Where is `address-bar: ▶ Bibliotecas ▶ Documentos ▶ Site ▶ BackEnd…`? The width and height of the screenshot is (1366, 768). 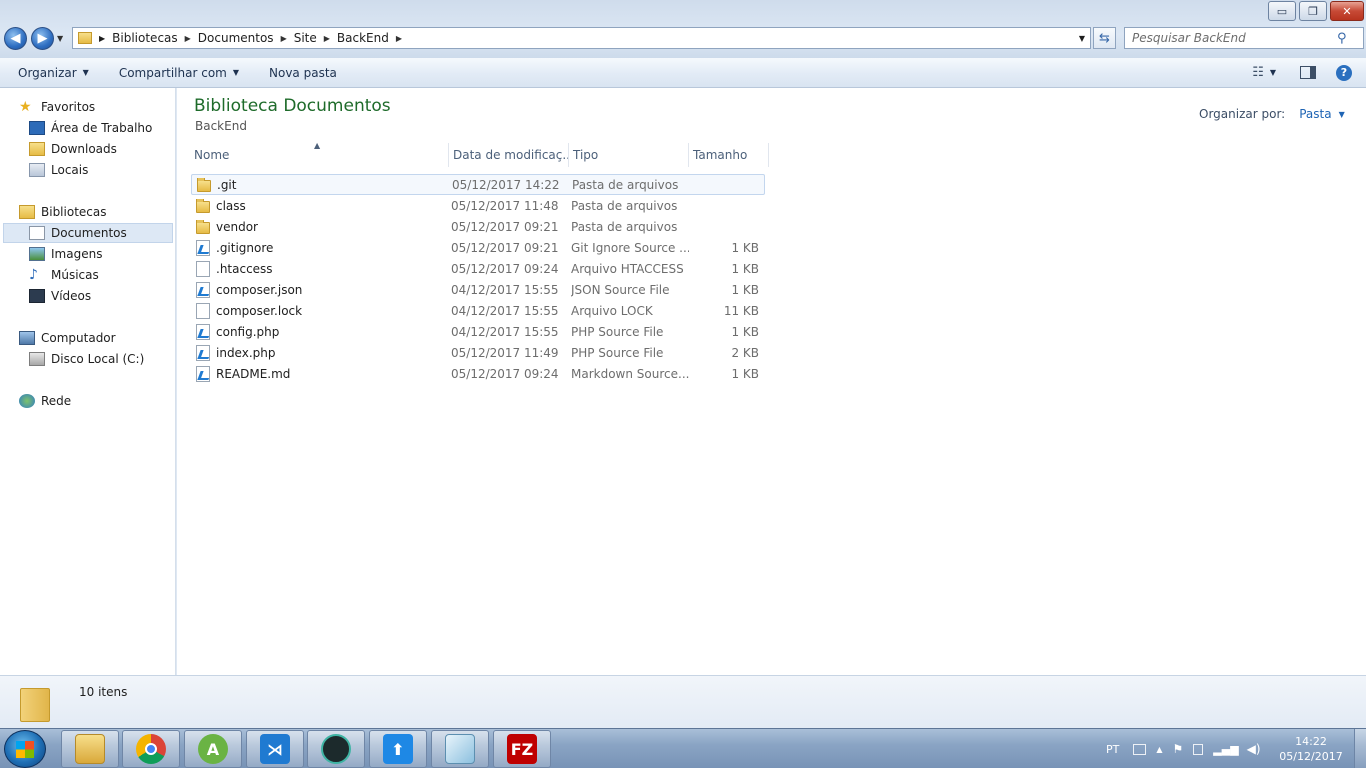 address-bar: ▶ Bibliotecas ▶ Documentos ▶ Site ▶ BackEnd… is located at coordinates (581, 38).